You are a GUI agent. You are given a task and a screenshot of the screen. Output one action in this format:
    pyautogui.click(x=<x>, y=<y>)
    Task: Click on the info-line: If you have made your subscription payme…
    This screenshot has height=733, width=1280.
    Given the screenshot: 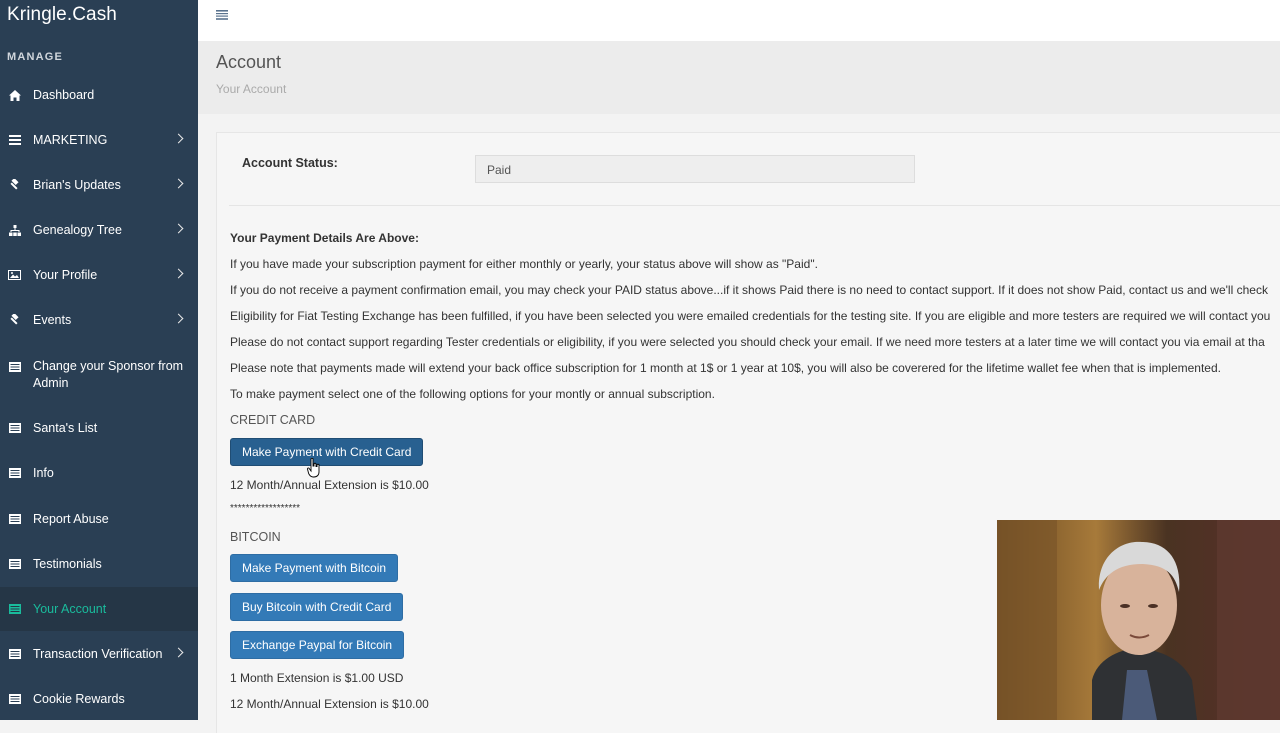 What is the action you would take?
    pyautogui.click(x=524, y=264)
    